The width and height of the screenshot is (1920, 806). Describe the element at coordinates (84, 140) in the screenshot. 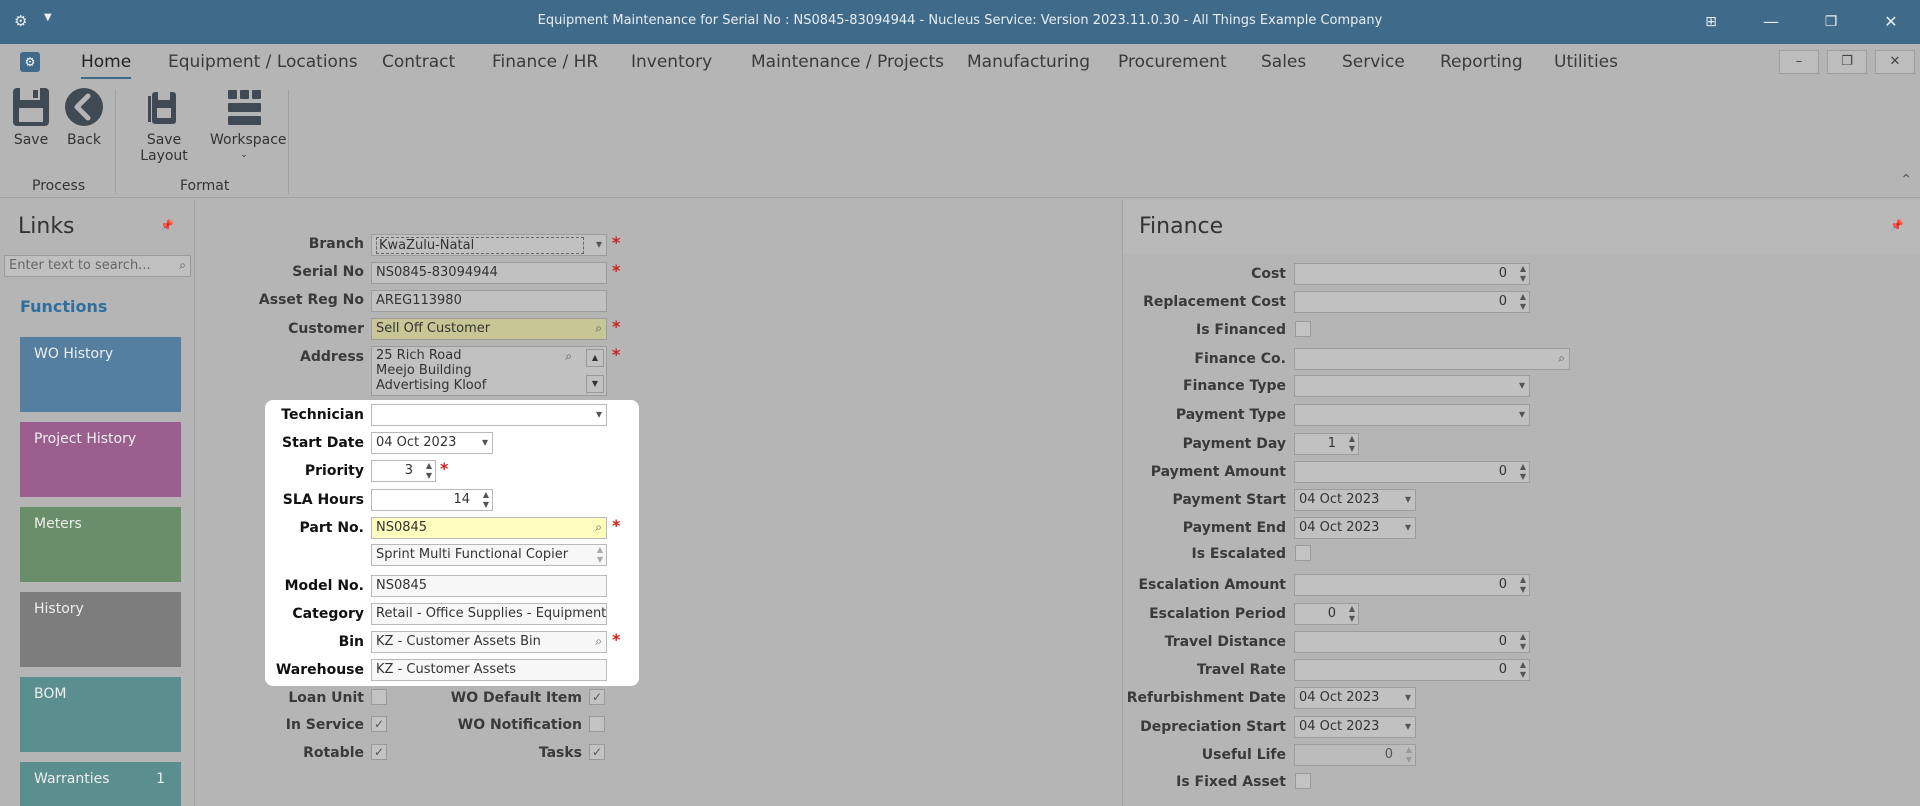

I see `back-label: Back` at that location.